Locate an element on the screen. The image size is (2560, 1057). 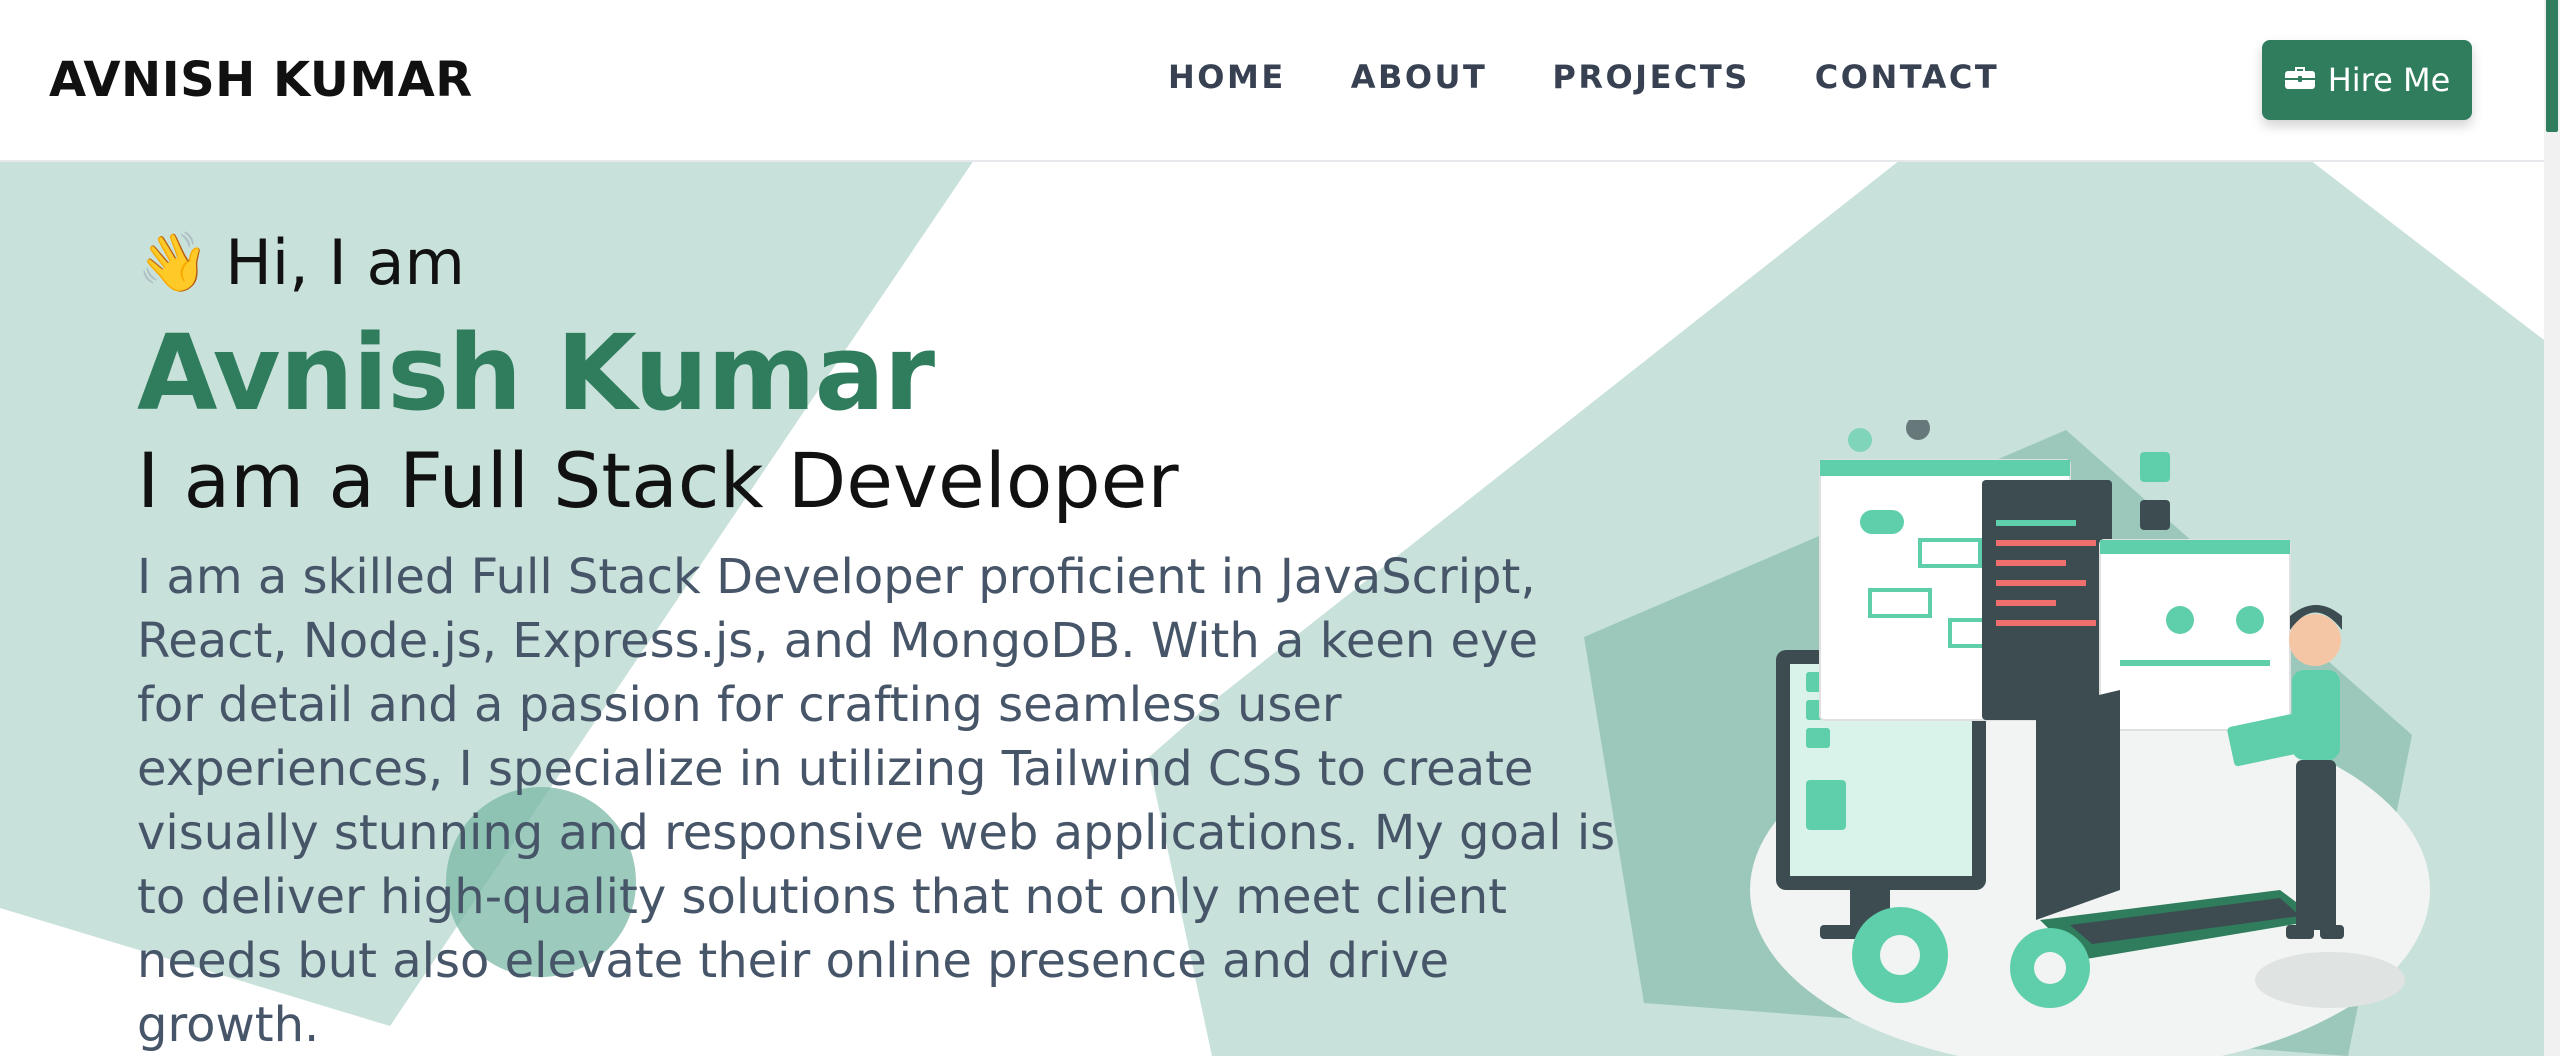
nav-projects: PROJECTS is located at coordinates (1650, 77).